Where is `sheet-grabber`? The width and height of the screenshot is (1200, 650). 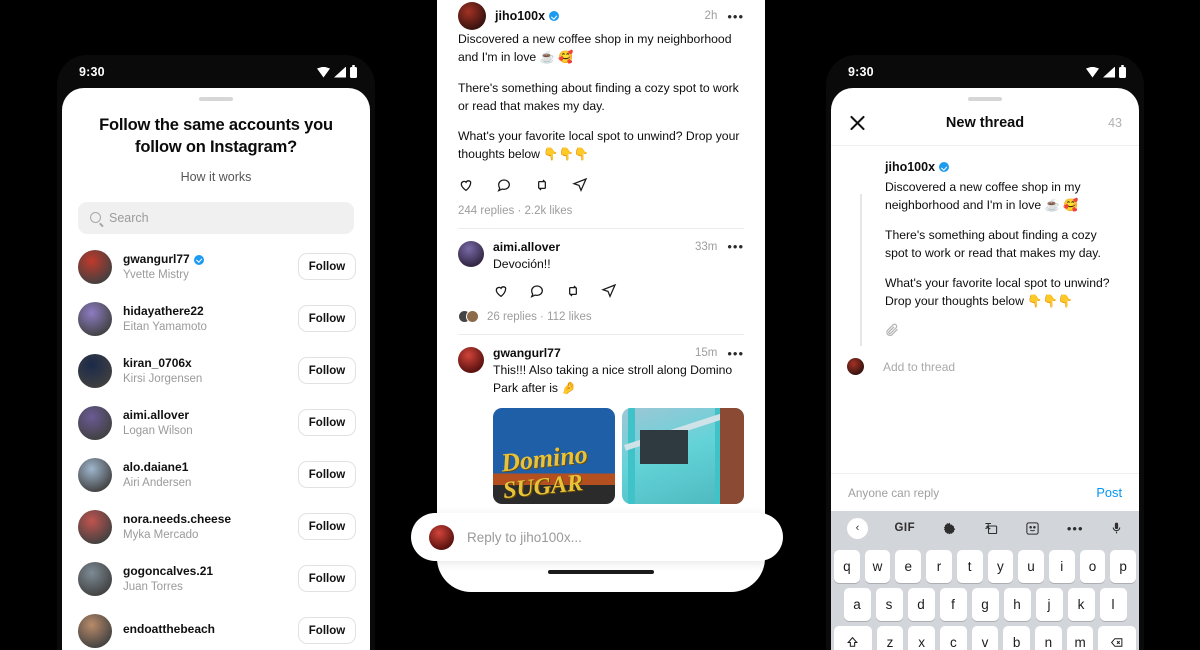
sheet-grabber is located at coordinates (216, 99).